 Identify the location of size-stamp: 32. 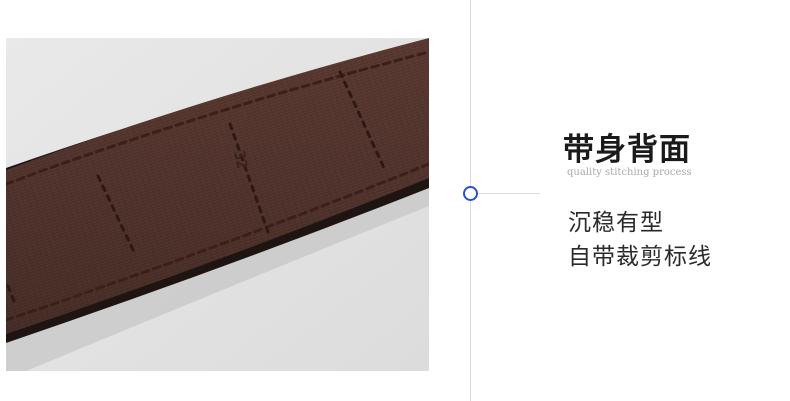
(240, 159).